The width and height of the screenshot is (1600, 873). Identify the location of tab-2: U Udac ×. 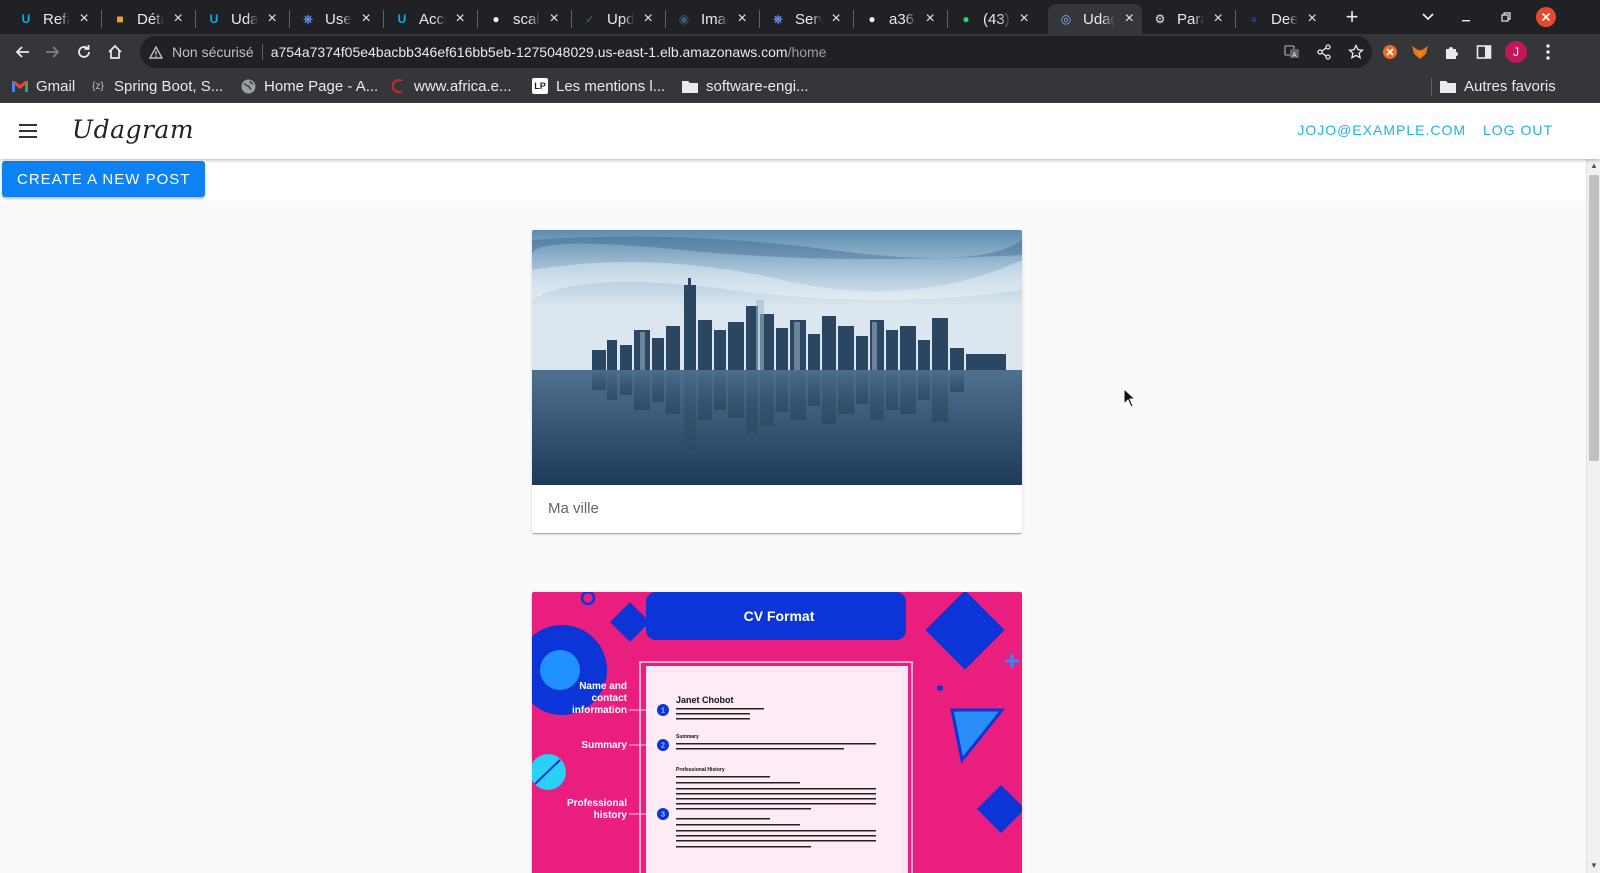
(240, 19).